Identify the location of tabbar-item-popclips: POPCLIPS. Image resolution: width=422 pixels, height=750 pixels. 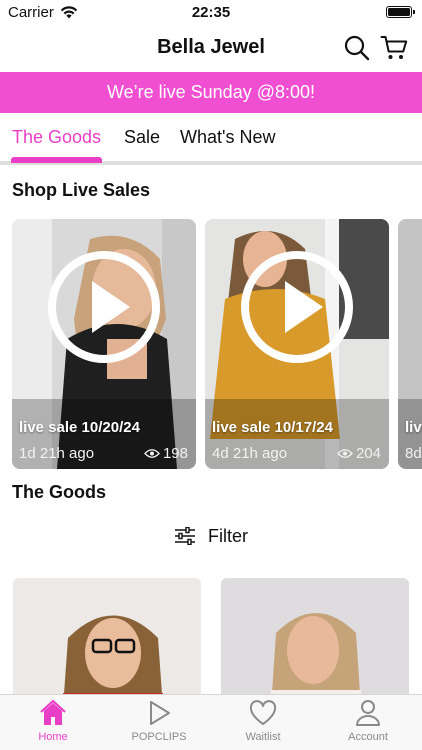
(159, 721).